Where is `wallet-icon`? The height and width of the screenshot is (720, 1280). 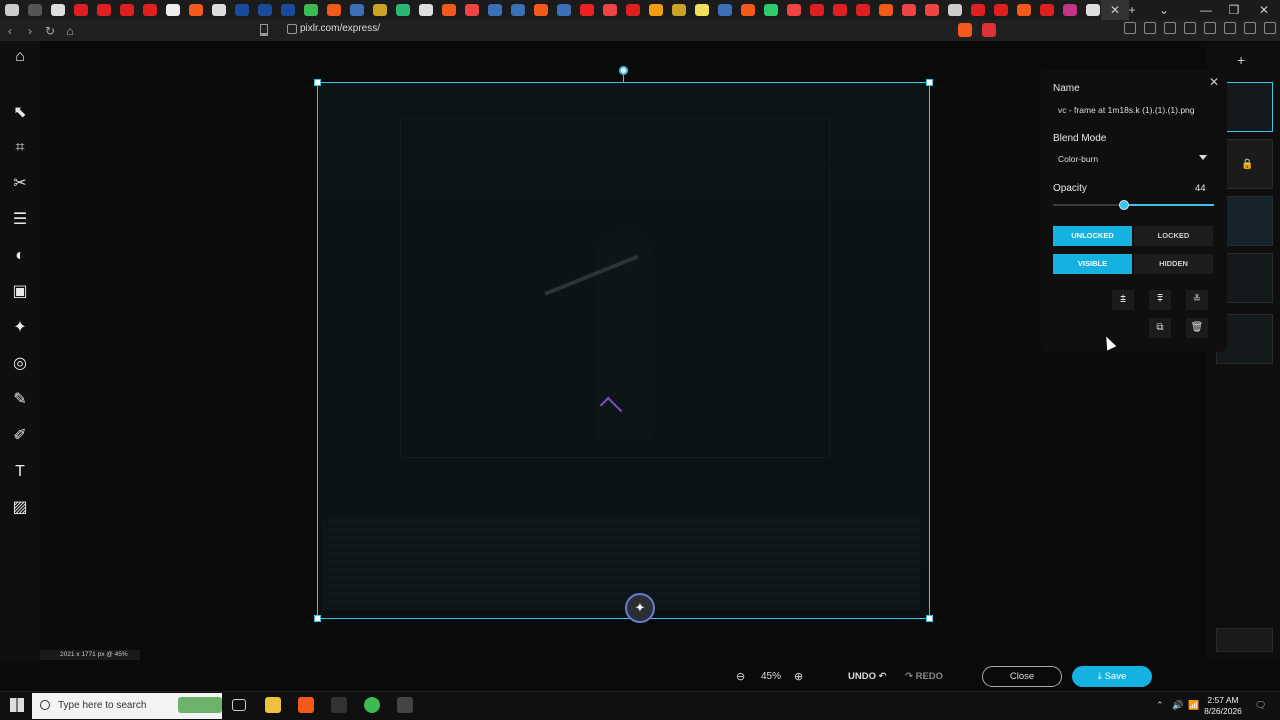
wallet-icon is located at coordinates (1210, 28).